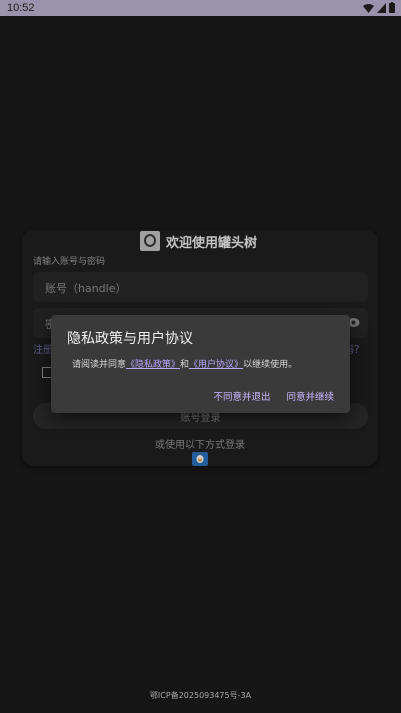 The width and height of the screenshot is (401, 713). Describe the element at coordinates (99, 365) in the screenshot. I see `dialog-body-prefix: 请阅读并同意` at that location.